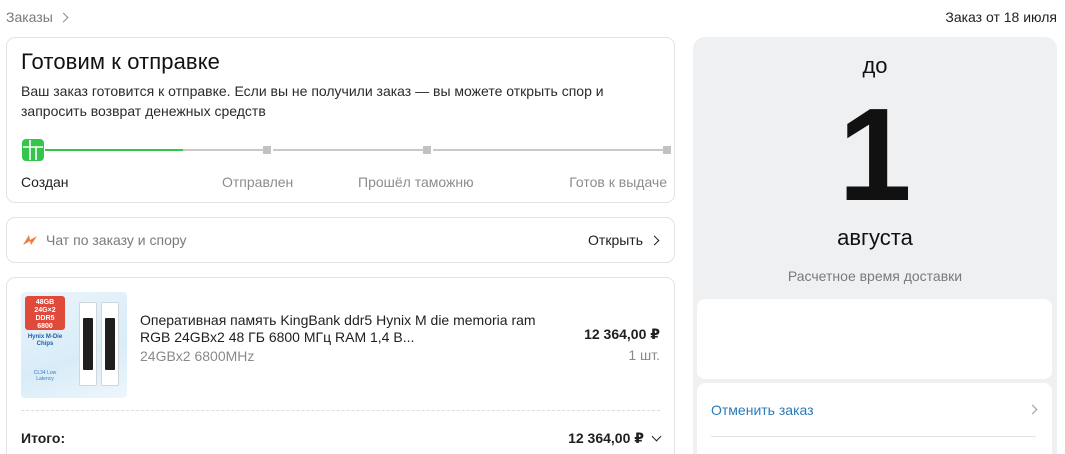 This screenshot has height=454, width=1065. What do you see at coordinates (618, 182) in the screenshot?
I see `step-label-ready: Готов к выдаче` at bounding box center [618, 182].